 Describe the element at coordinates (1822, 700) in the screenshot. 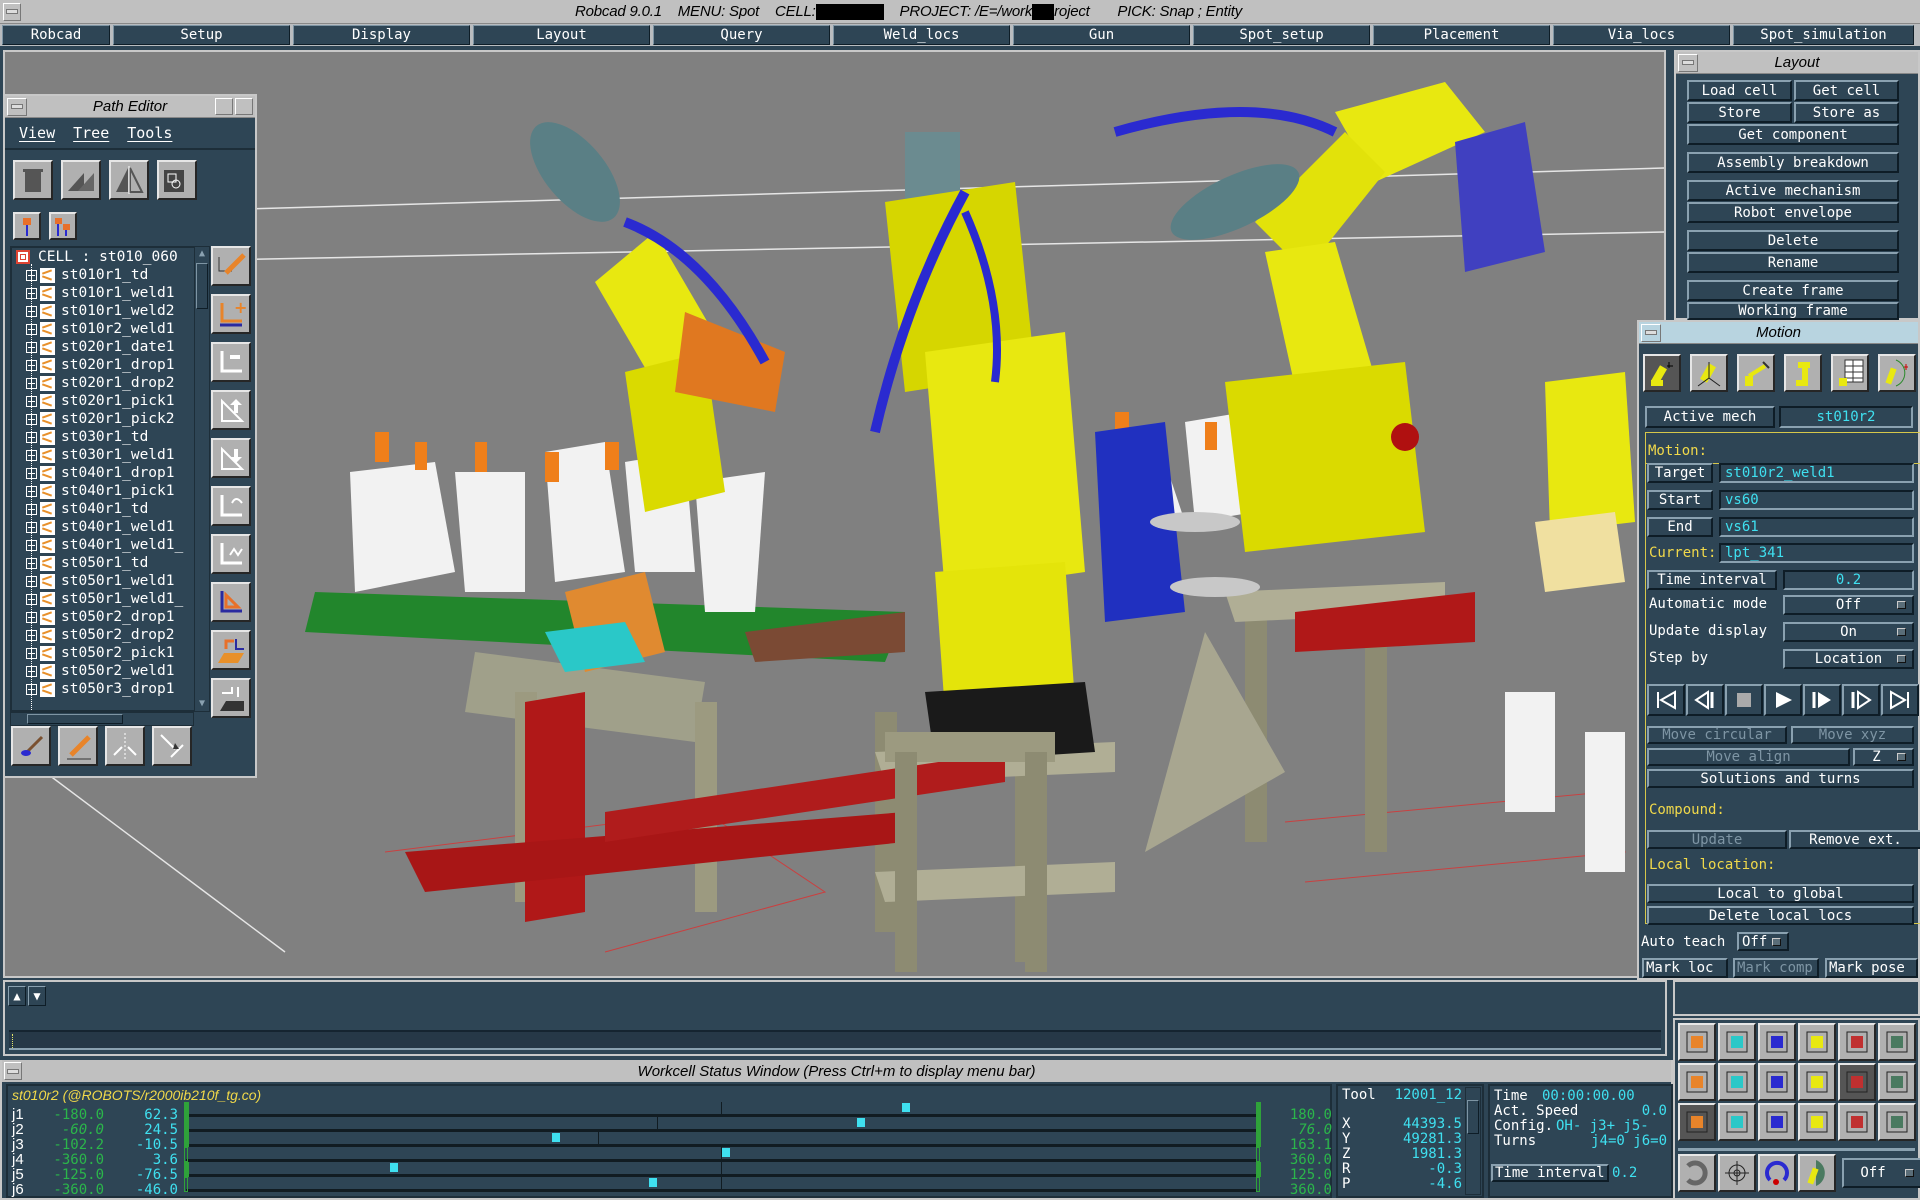

I see `step-forward-icon` at that location.